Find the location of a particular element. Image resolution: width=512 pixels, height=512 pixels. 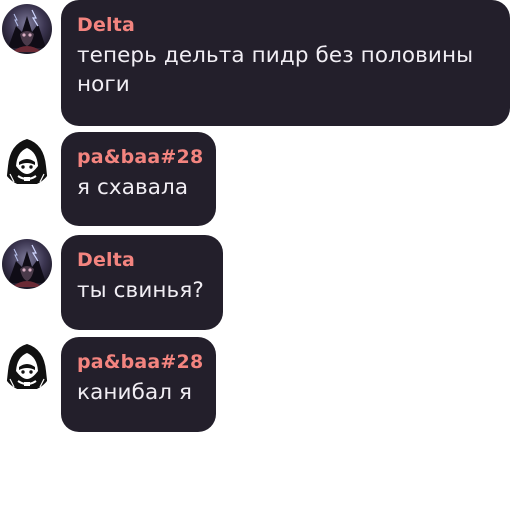

message-text: теперь дельта пидр без половины ноги is located at coordinates (275, 70).